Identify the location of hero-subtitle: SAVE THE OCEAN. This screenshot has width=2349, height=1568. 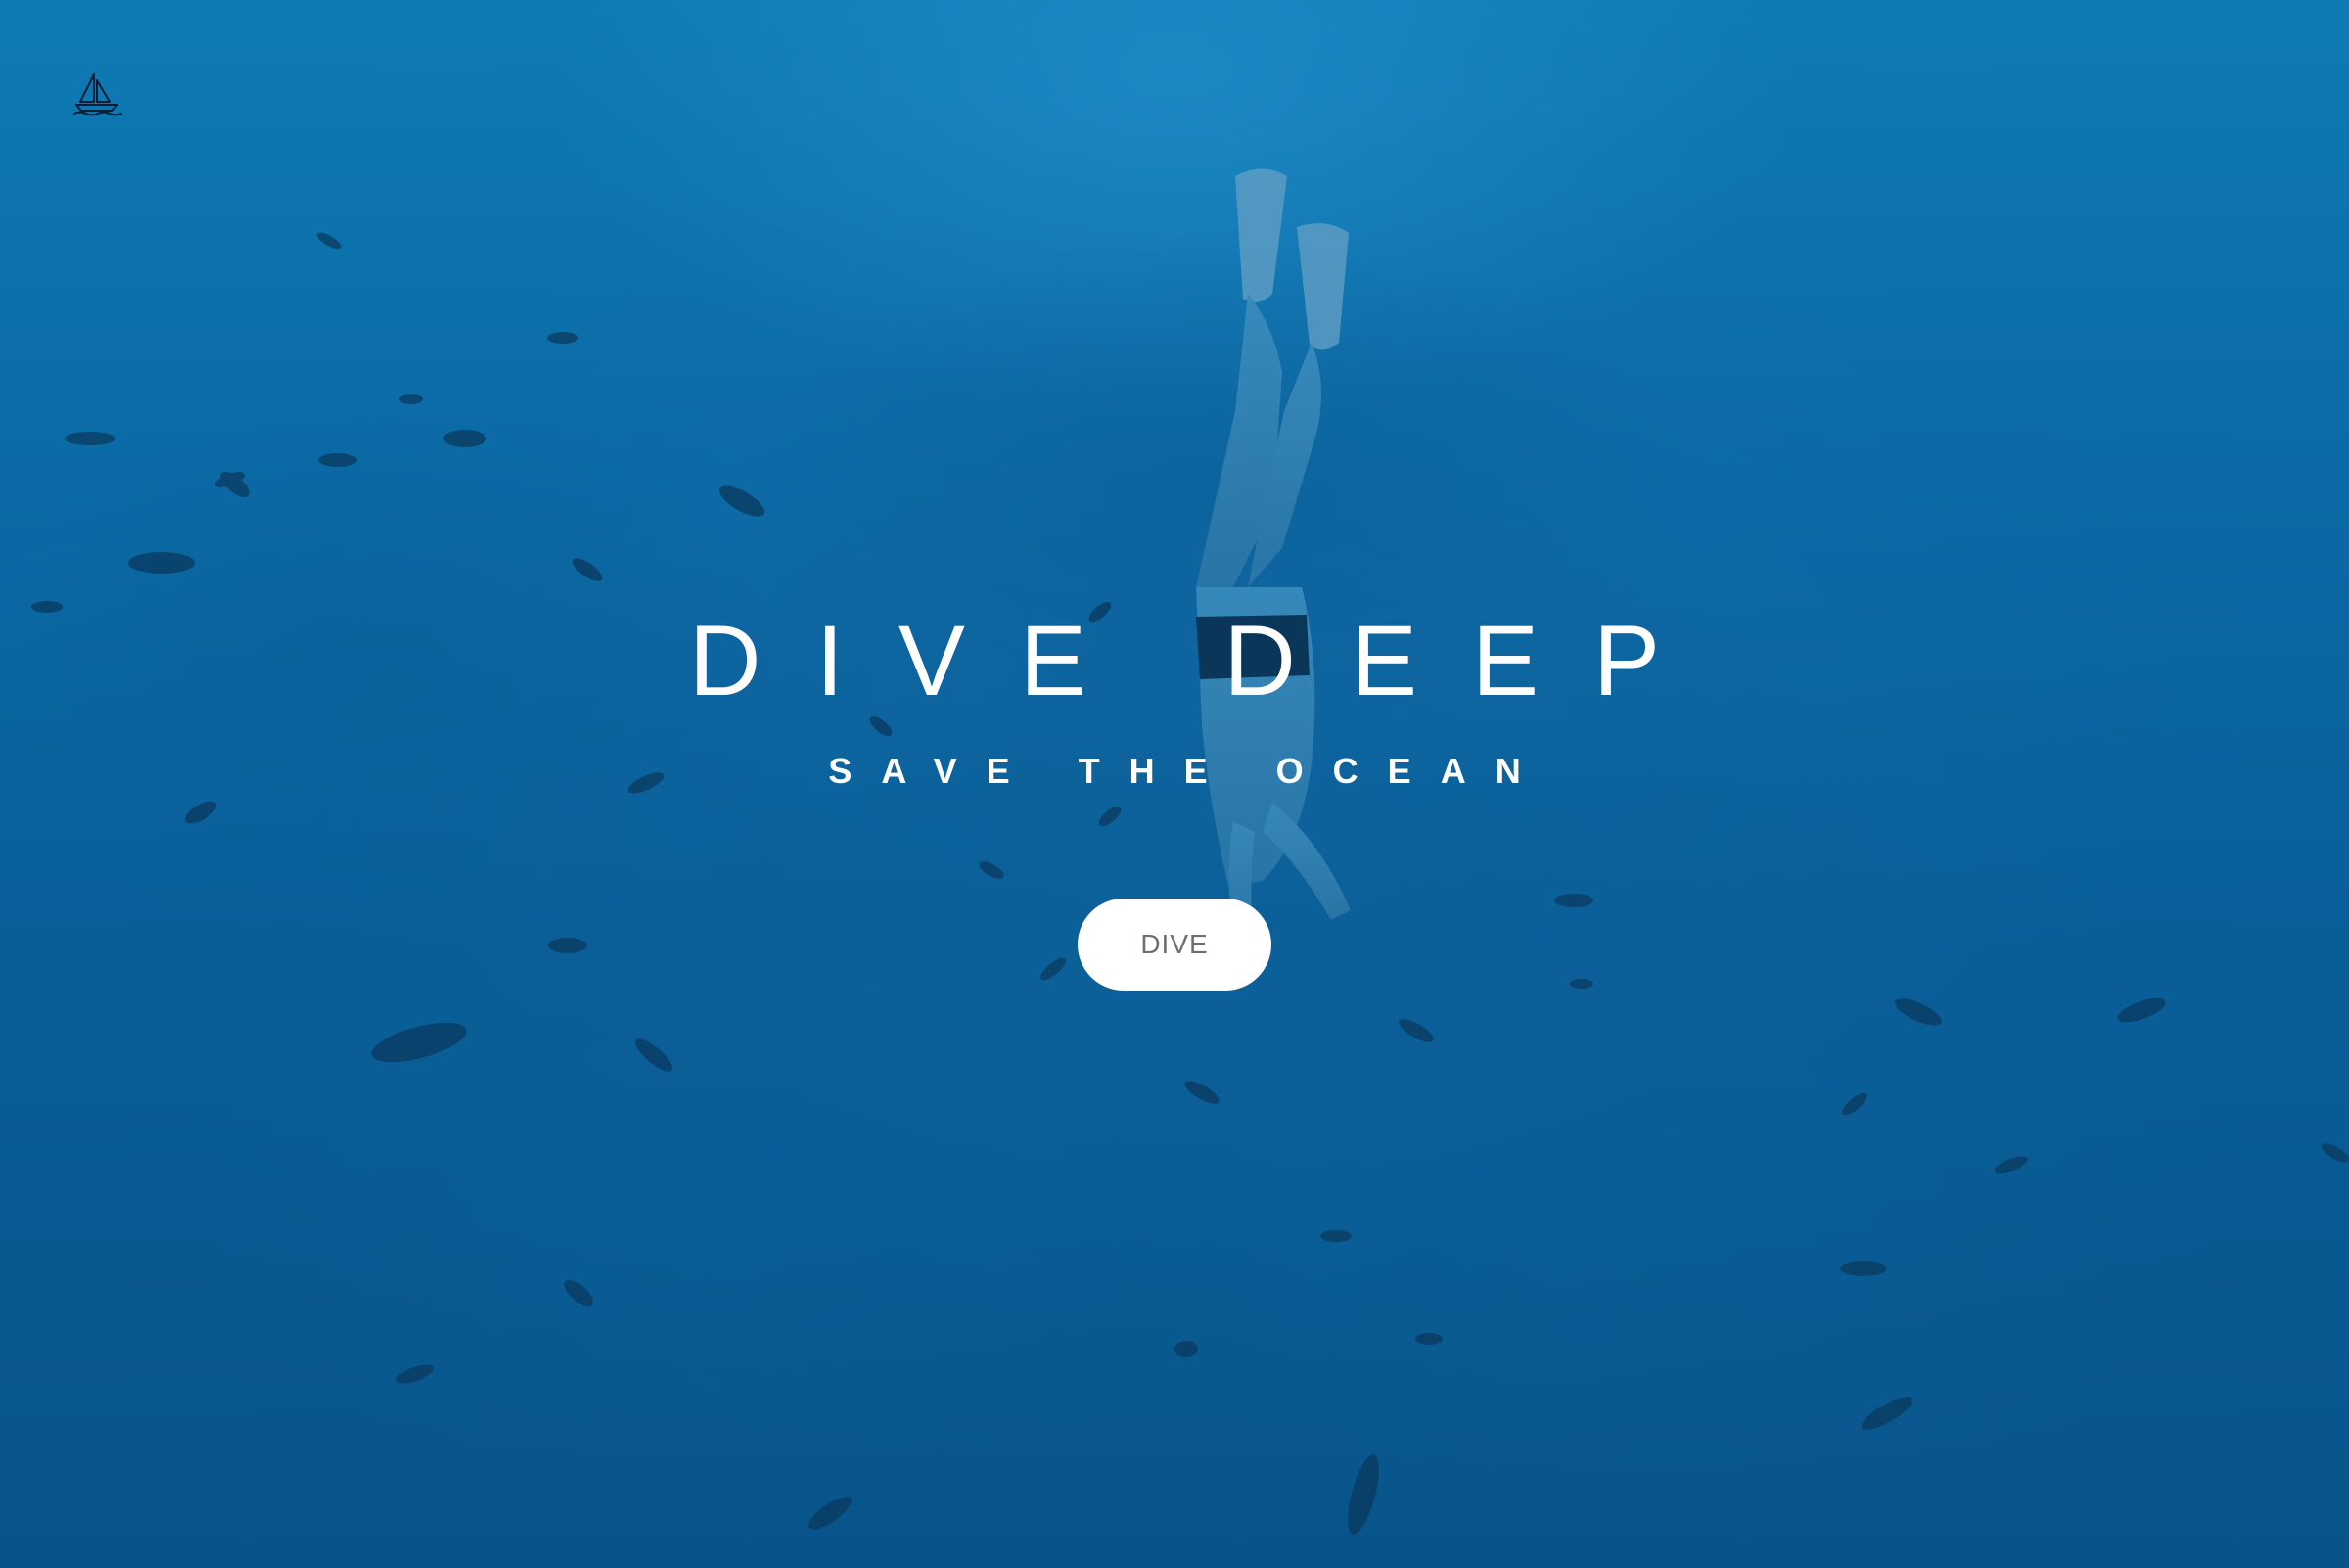
(1189, 771).